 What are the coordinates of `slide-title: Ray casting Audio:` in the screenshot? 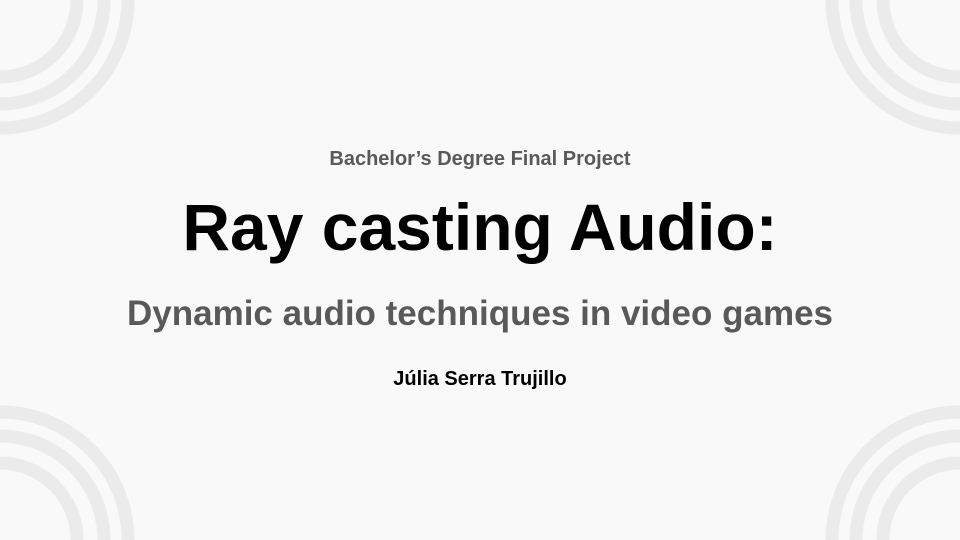 It's located at (480, 227).